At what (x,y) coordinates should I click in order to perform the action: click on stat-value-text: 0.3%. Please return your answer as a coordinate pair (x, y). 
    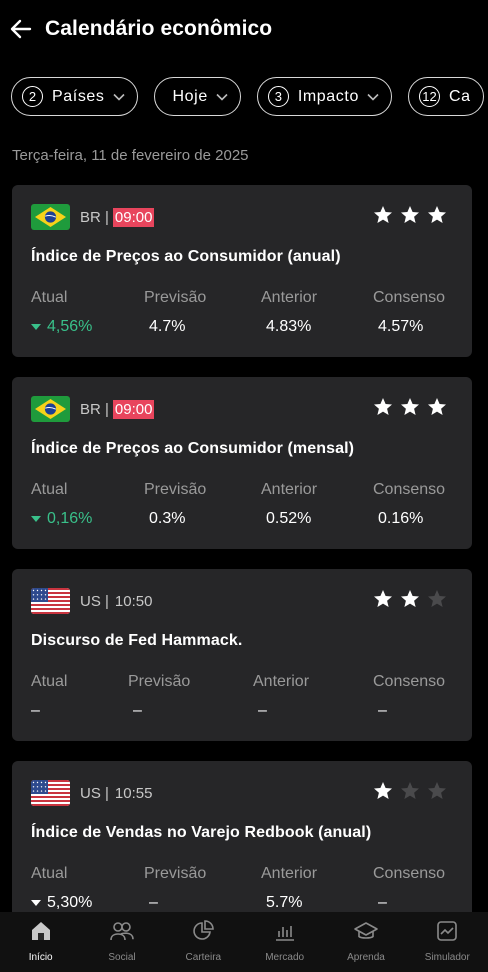
    Looking at the image, I should click on (167, 518).